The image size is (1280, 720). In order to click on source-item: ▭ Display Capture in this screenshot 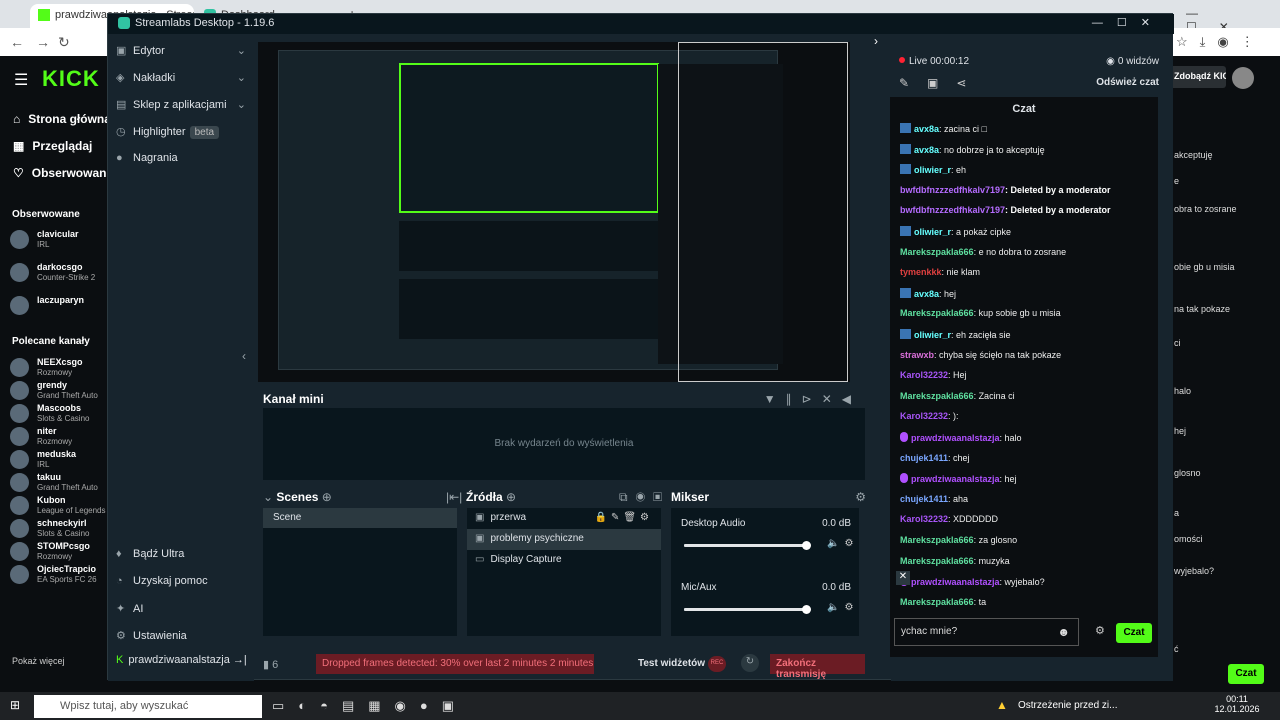, I will do `click(564, 560)`.